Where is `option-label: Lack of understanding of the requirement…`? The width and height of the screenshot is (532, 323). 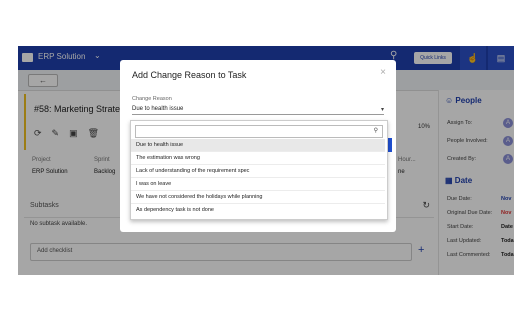 option-label: Lack of understanding of the requirement… is located at coordinates (193, 171).